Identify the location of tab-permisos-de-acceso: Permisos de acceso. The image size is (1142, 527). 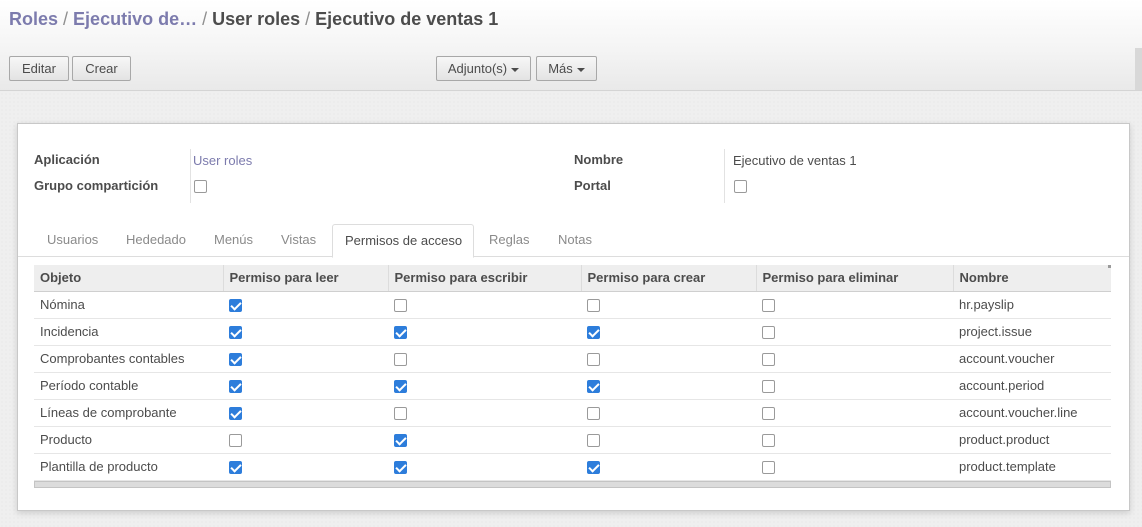
(403, 241).